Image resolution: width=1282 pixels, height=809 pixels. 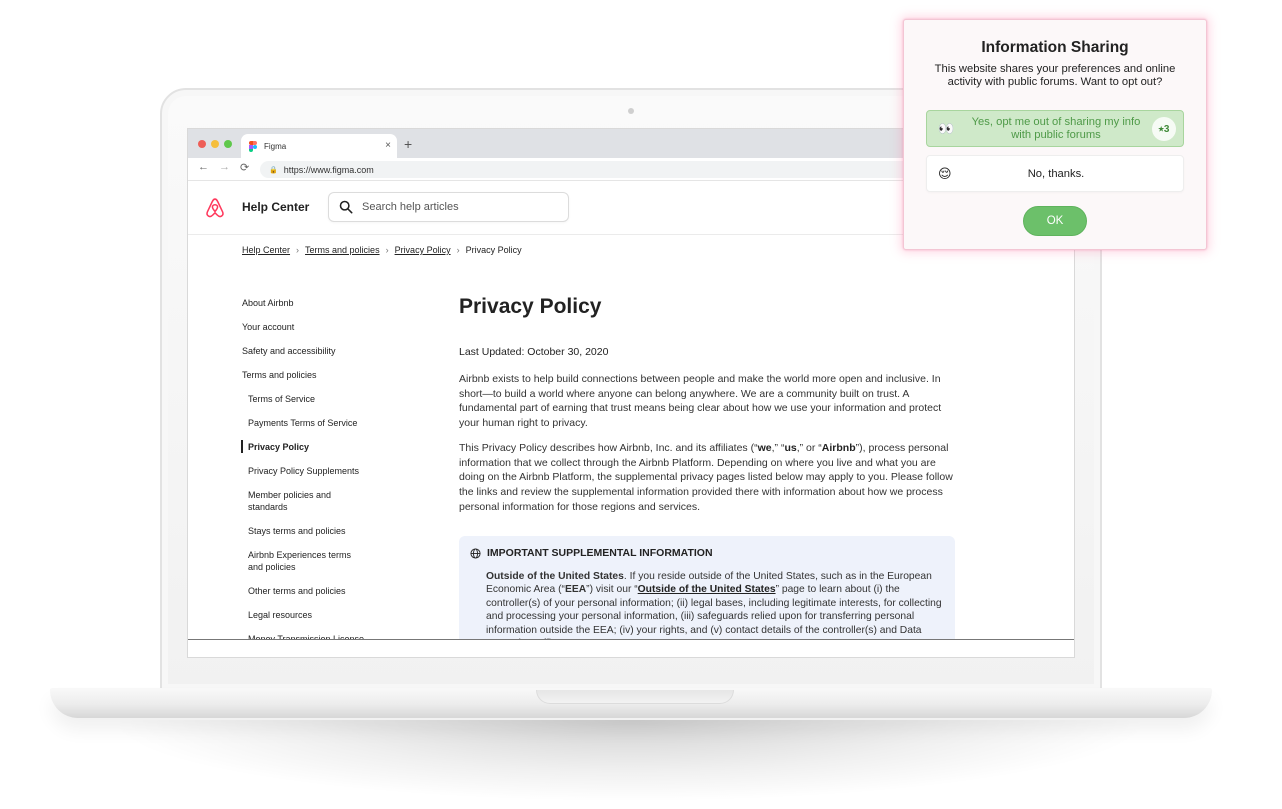 What do you see at coordinates (1055, 47) in the screenshot?
I see `dialog-title: Information Sharing` at bounding box center [1055, 47].